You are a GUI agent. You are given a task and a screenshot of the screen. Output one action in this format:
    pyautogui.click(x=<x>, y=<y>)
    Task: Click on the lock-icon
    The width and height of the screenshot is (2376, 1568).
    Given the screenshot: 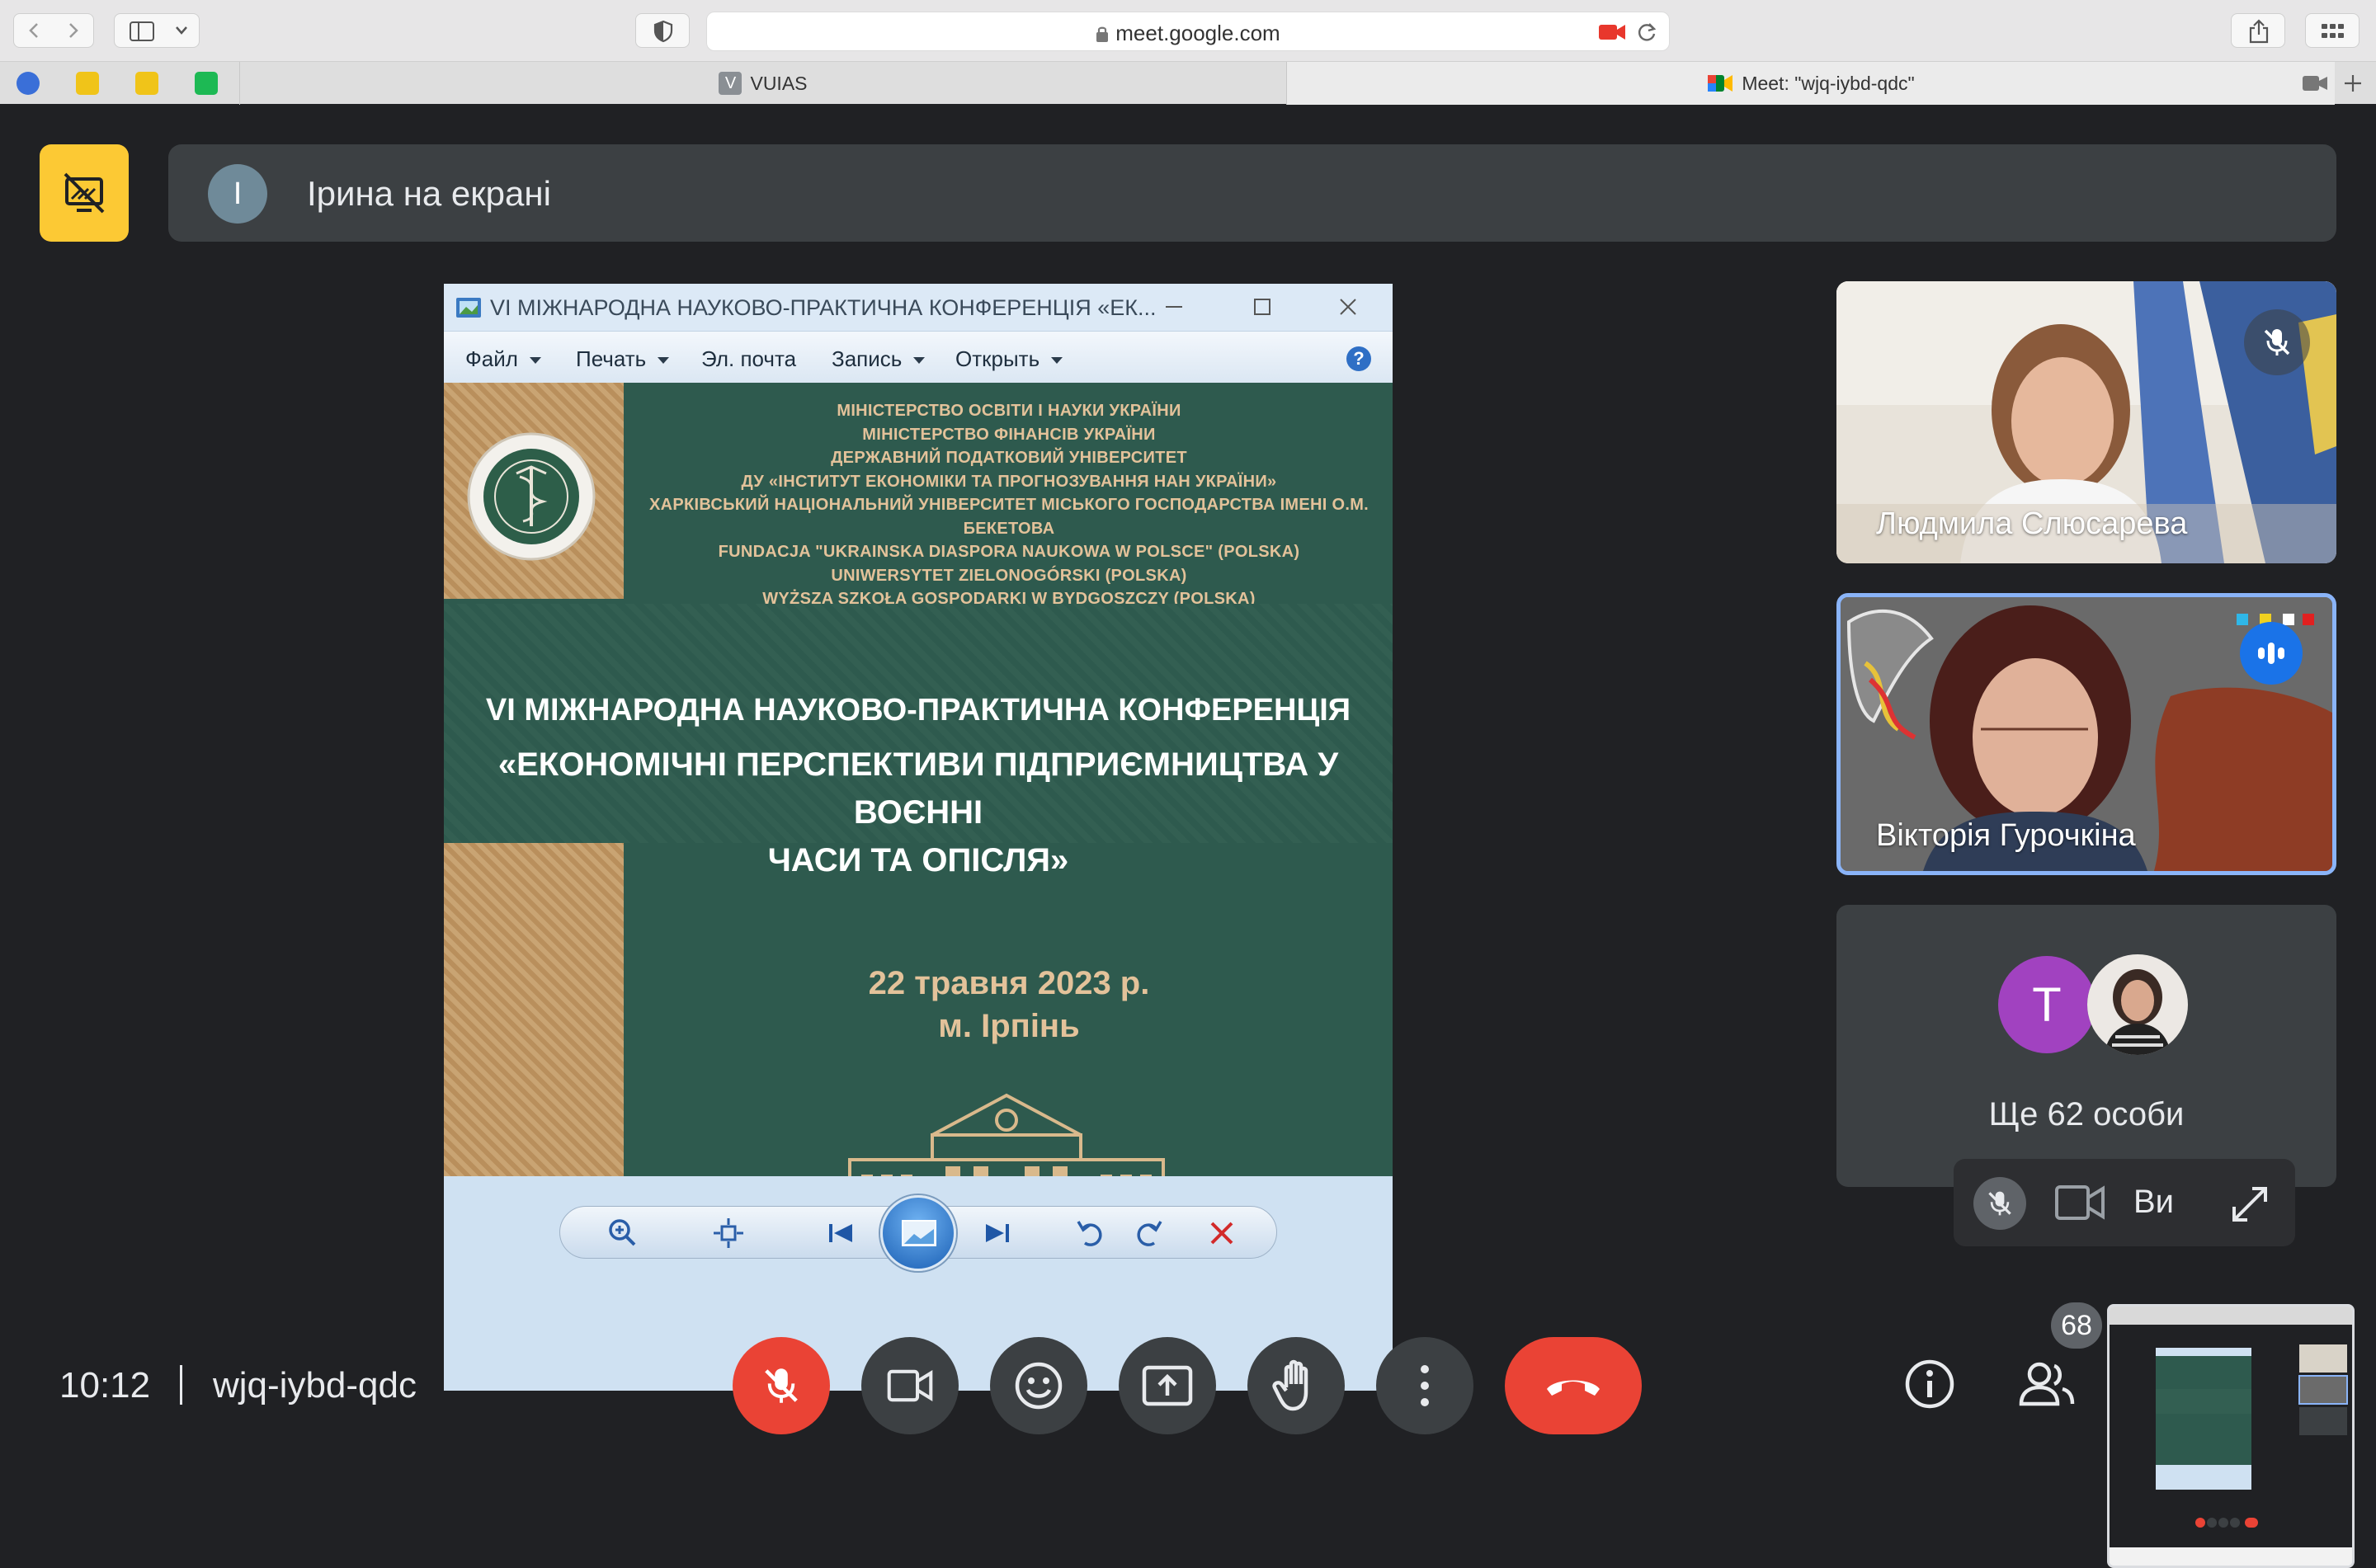 What is the action you would take?
    pyautogui.click(x=1102, y=34)
    